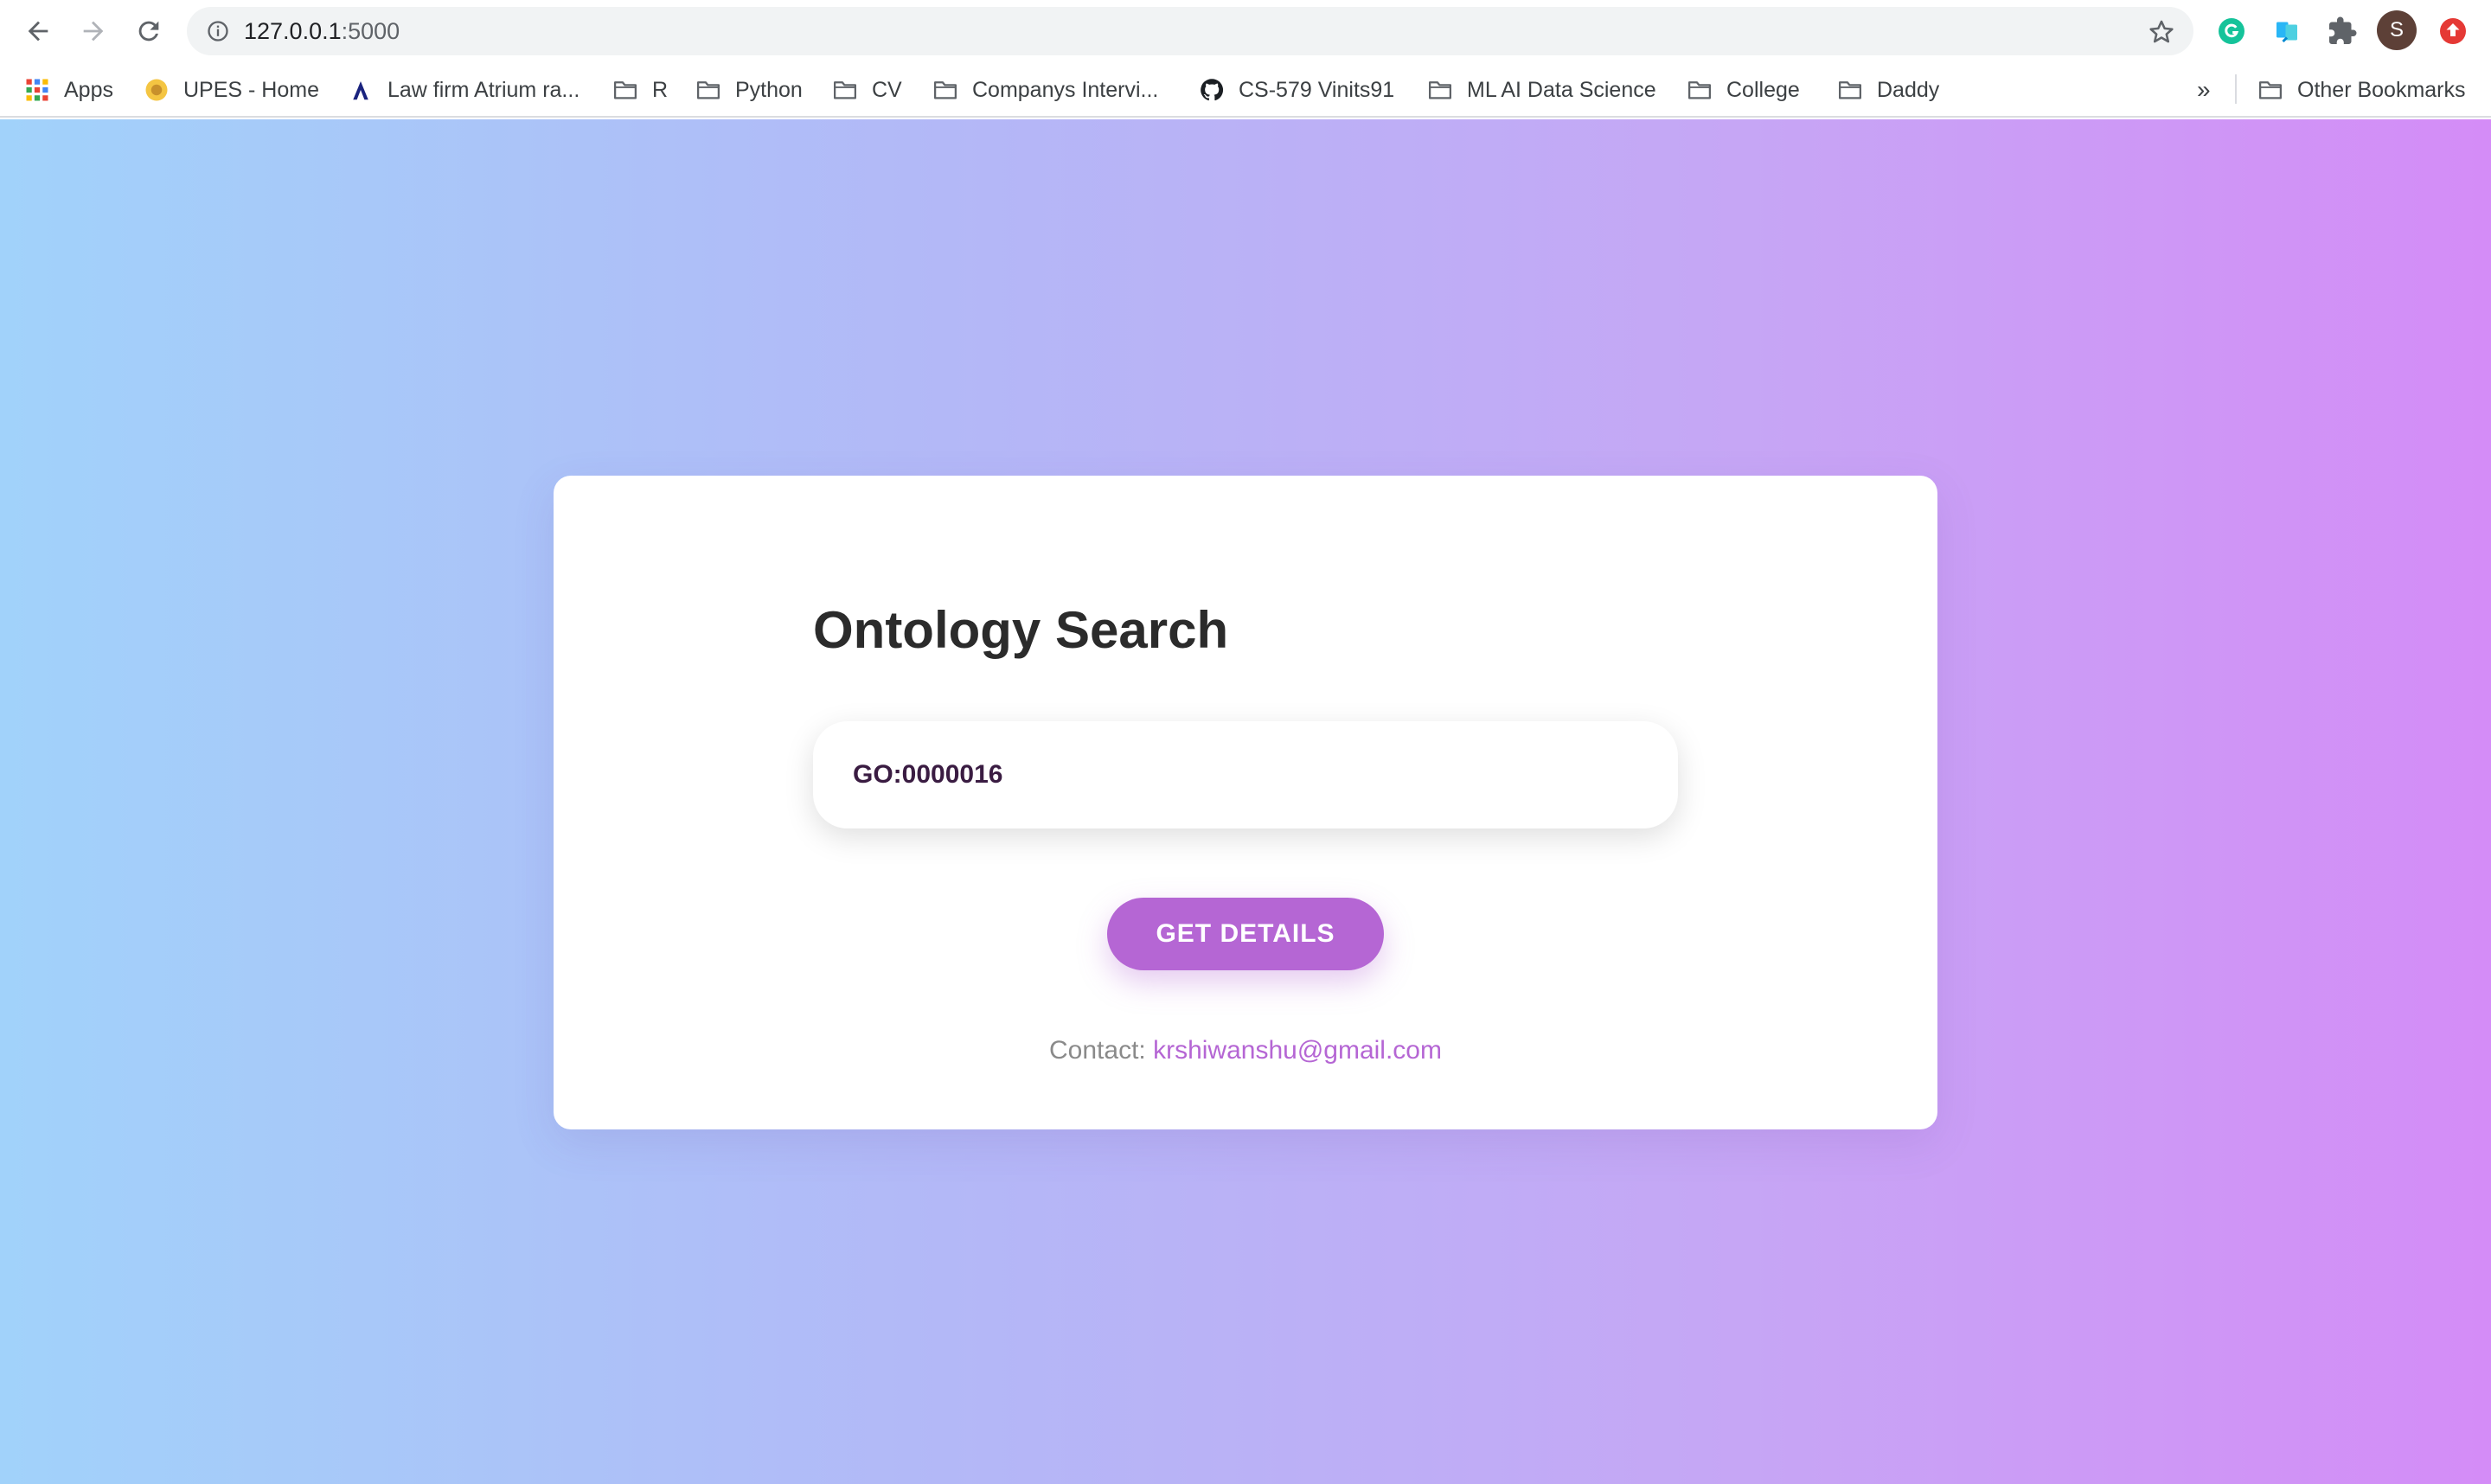 This screenshot has height=1484, width=2491. What do you see at coordinates (218, 31) in the screenshot?
I see `site-info-icon` at bounding box center [218, 31].